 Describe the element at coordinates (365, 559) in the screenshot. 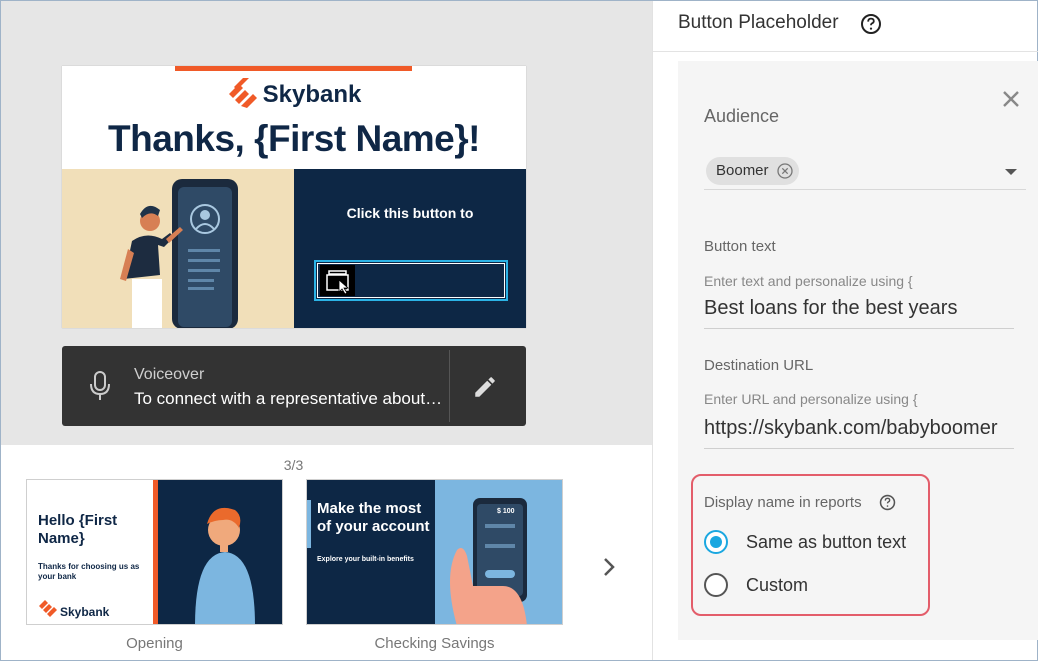

I see `checking-thumb-subtitle: Explore your built-in benefits` at that location.